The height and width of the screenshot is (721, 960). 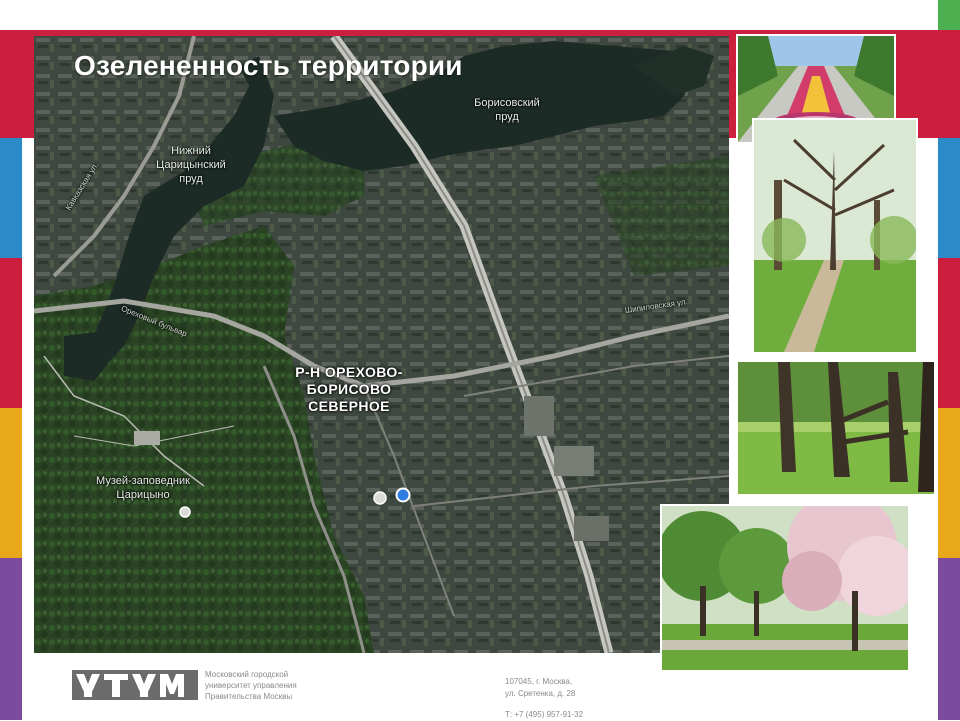 What do you see at coordinates (785, 588) in the screenshot?
I see `photo-blossoming-trees` at bounding box center [785, 588].